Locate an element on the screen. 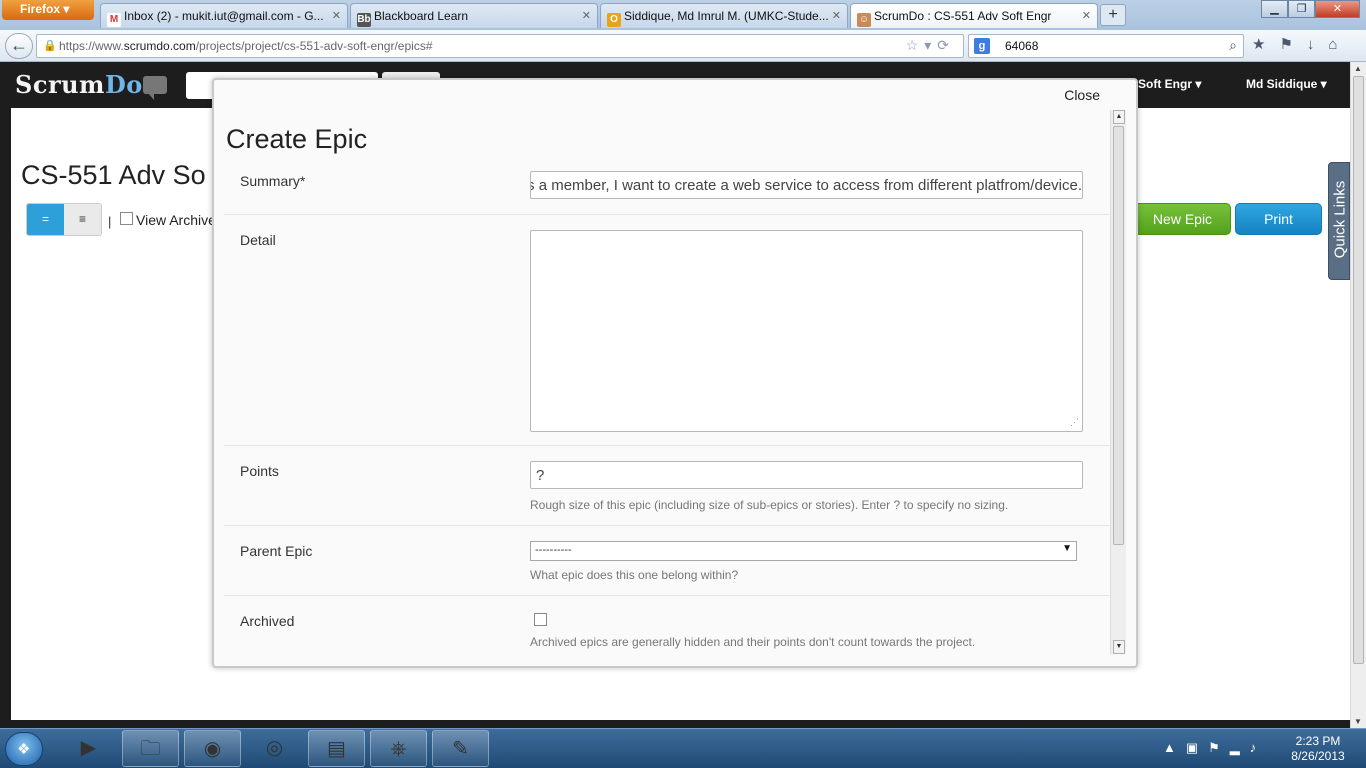  bookmark-star-icon: ☆▾⟳ is located at coordinates (930, 45).